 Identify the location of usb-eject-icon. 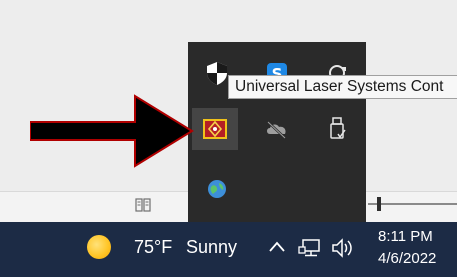
(337, 129).